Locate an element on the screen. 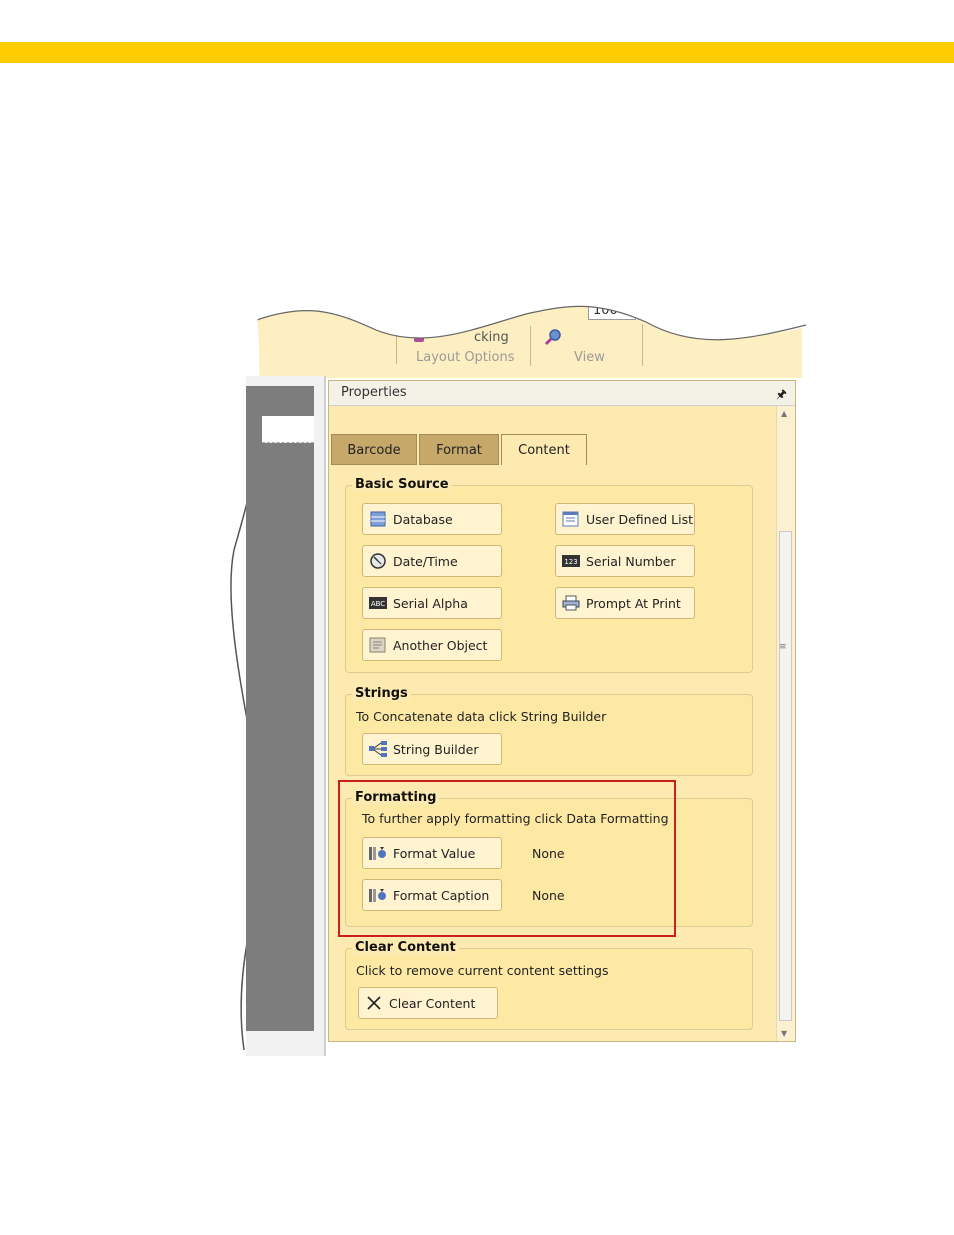 This screenshot has height=1235, width=954. tab-format: Format is located at coordinates (459, 449).